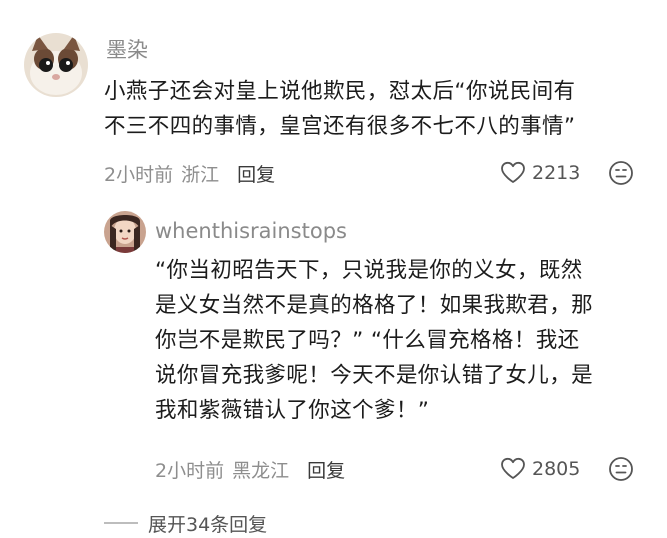 This screenshot has height=538, width=667. I want to click on person-avatar-image, so click(125, 232).